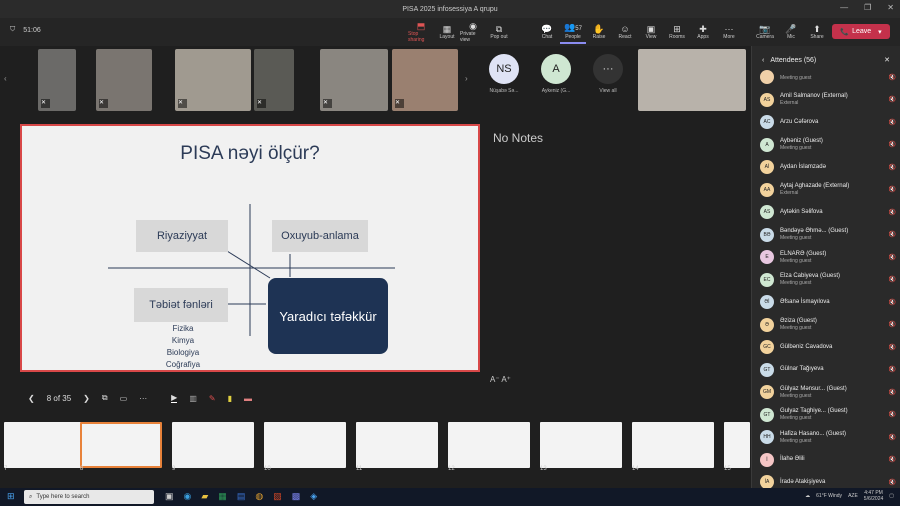 The width and height of the screenshot is (900, 506). I want to click on mic-button: 🎤 Mic, so click(791, 32).